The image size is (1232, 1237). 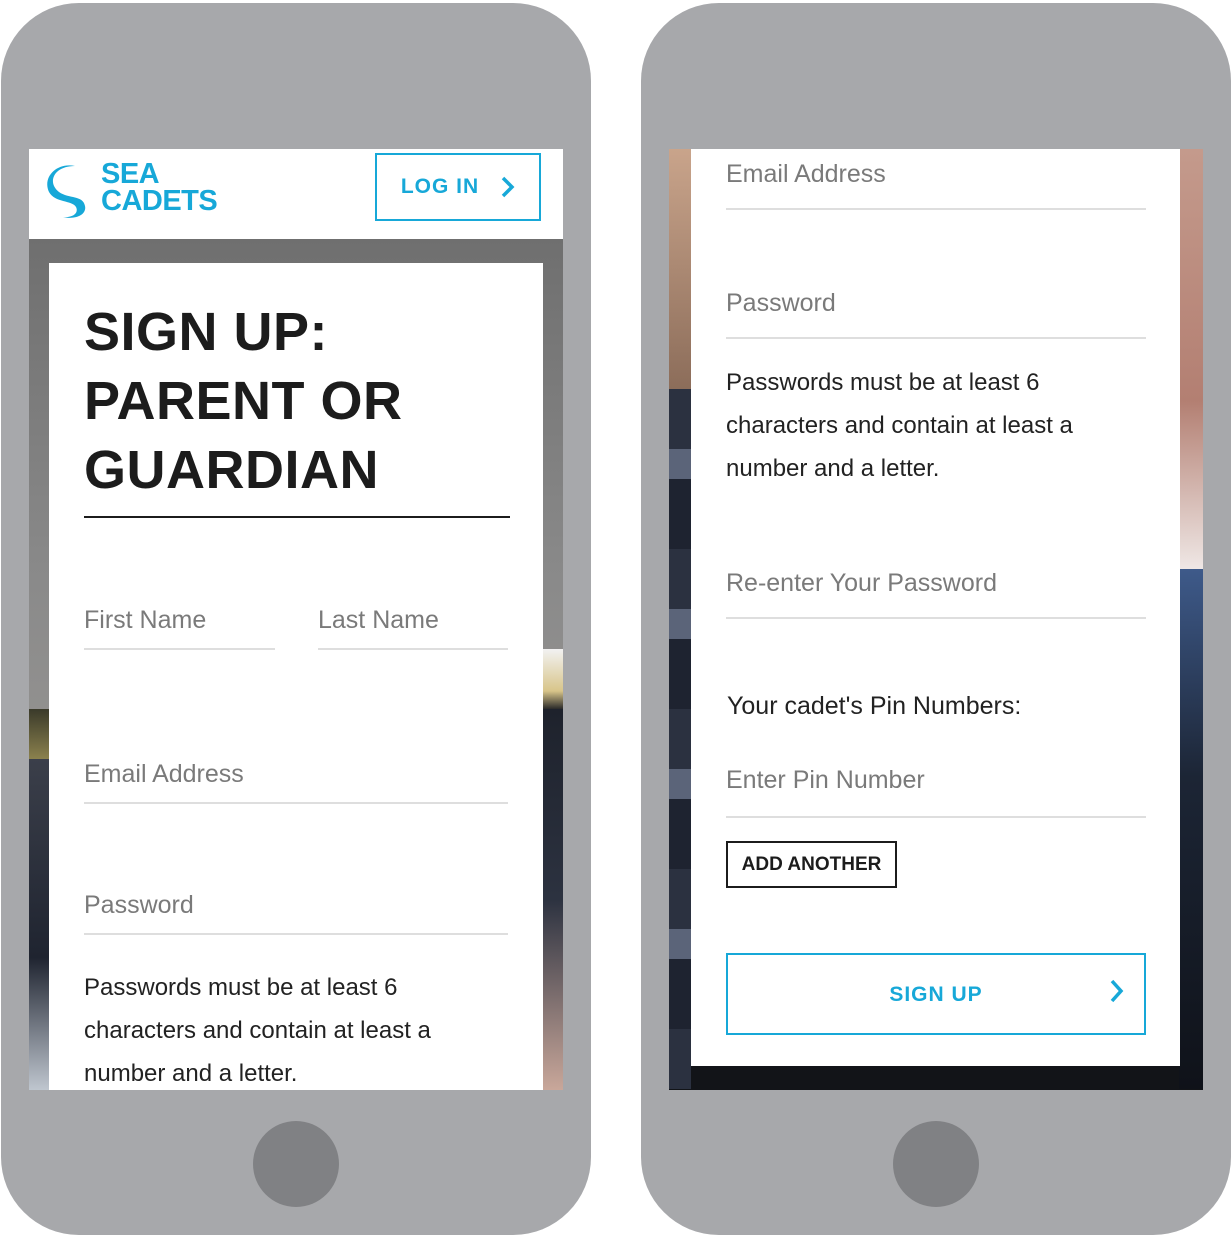 I want to click on pin-numbers-label: Your cadet's Pin Numbers:, so click(x=874, y=706).